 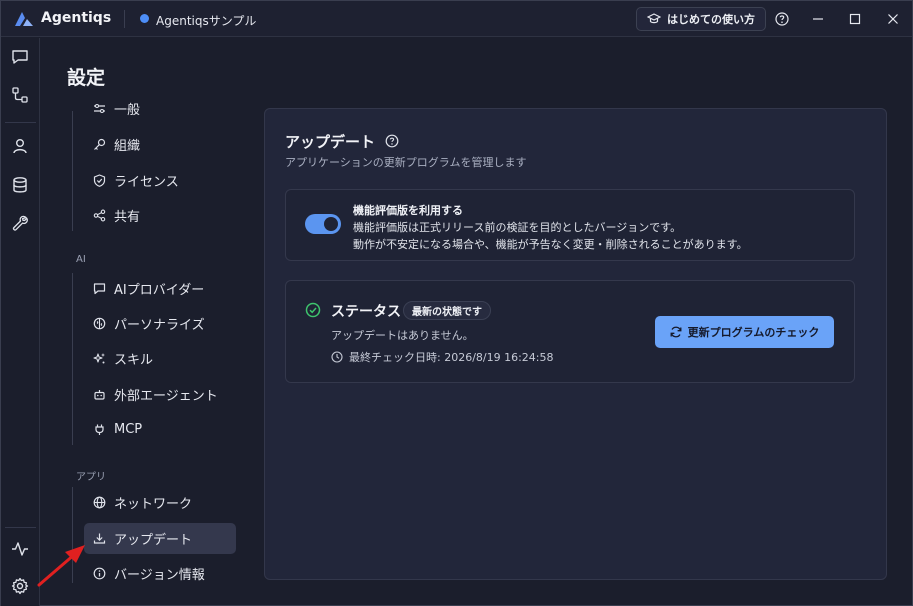 What do you see at coordinates (517, 227) in the screenshot?
I see `preview-description: 機能評価版は正式リリース前の検証を目的としたバージョンです。` at bounding box center [517, 227].